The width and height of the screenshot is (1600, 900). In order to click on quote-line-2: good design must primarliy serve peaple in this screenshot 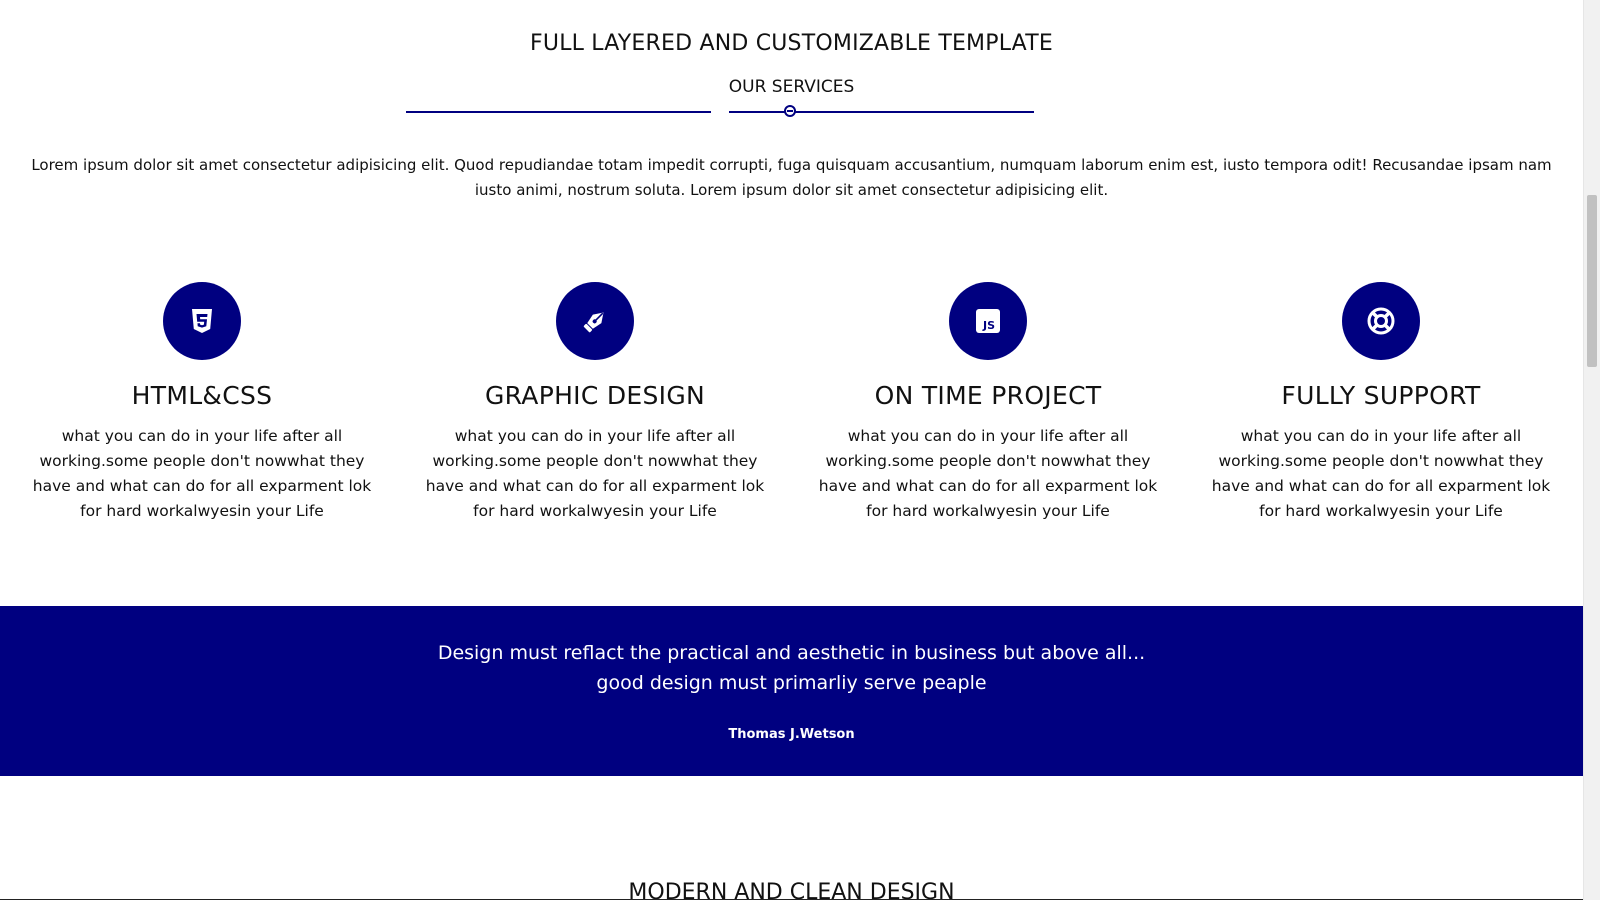, I will do `click(791, 683)`.